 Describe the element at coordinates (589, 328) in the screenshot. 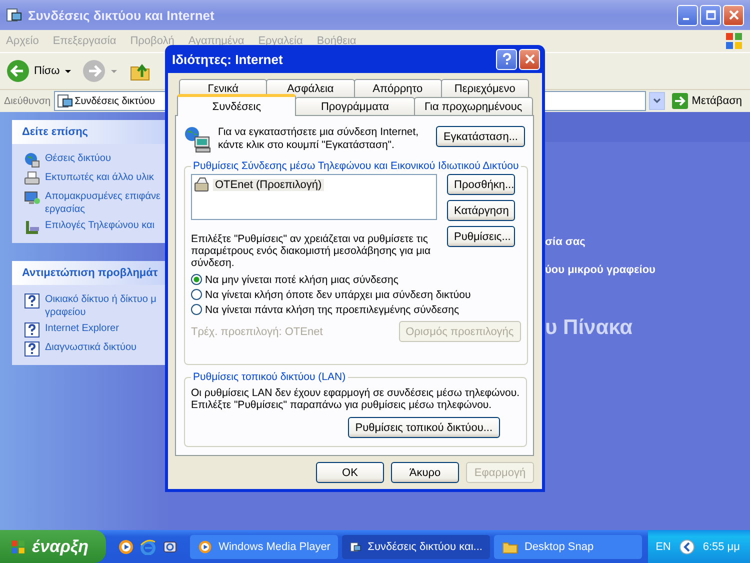

I see `heading: υ Πίνακα` at that location.